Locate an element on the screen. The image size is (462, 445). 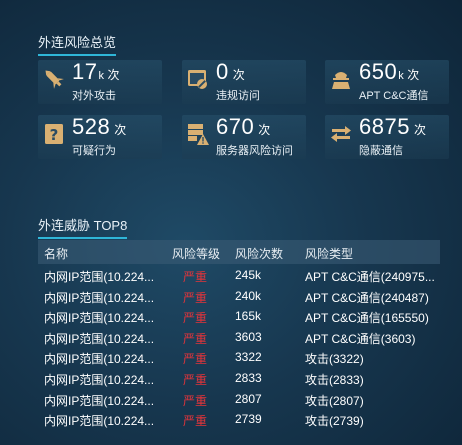
stat-label: 可疑行为 is located at coordinates (94, 151).